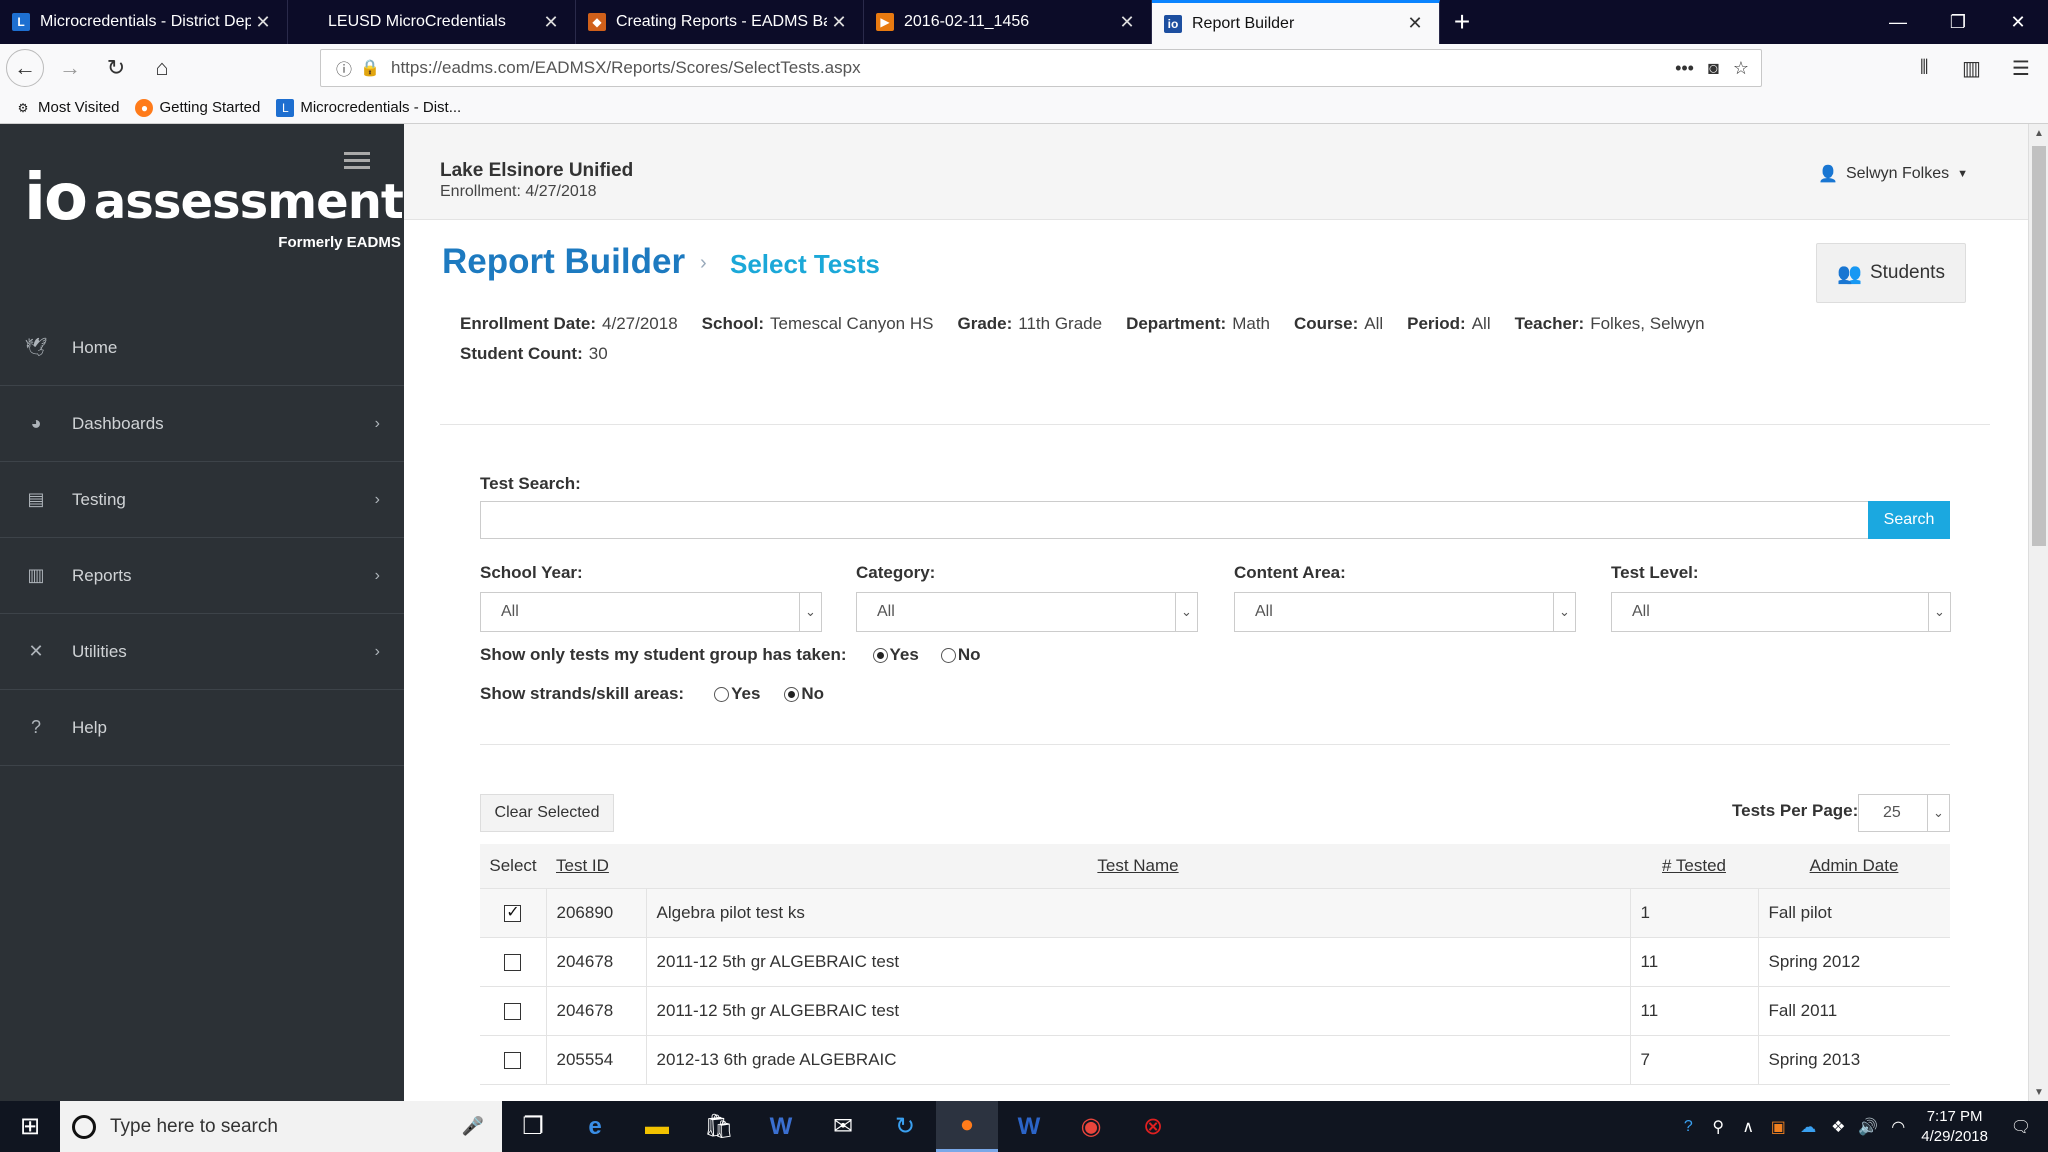 This screenshot has width=2048, height=1152. I want to click on refresh-app-icon: ↻, so click(905, 1126).